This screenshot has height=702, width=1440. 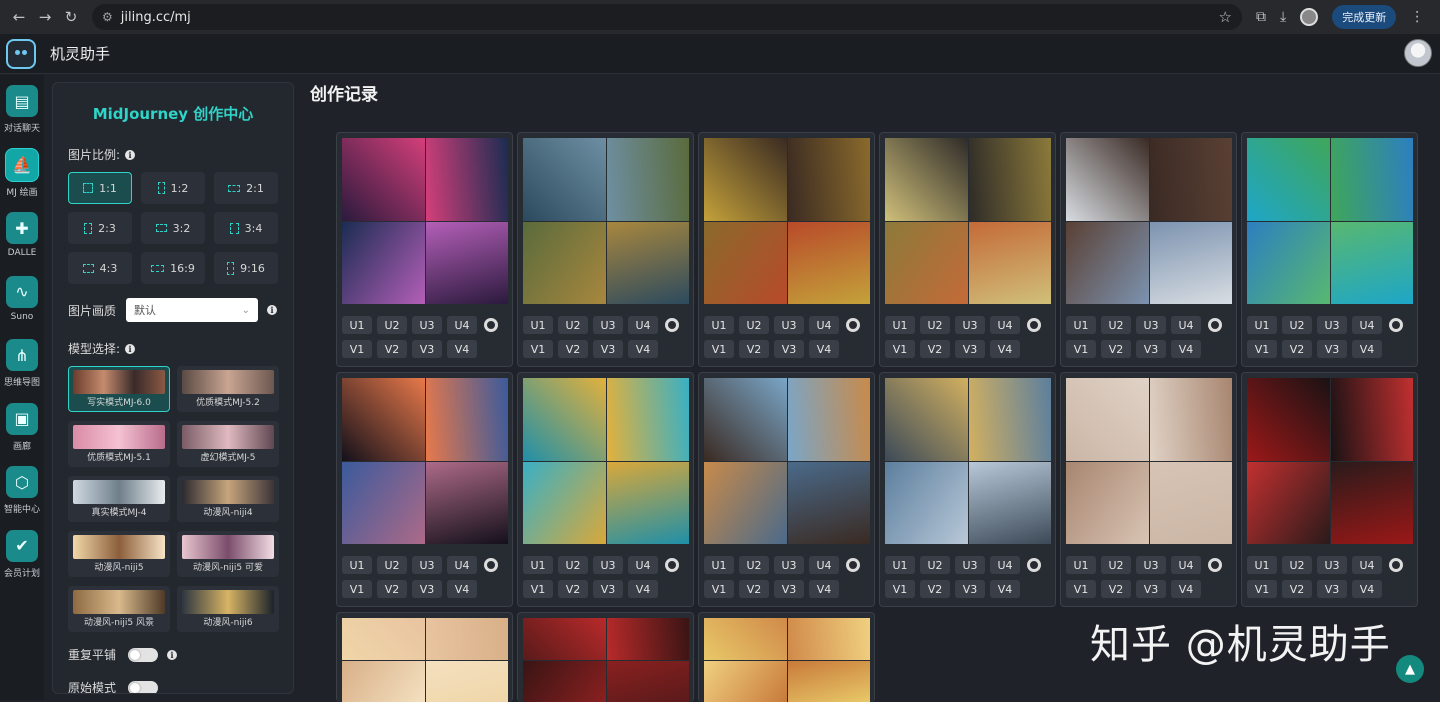 What do you see at coordinates (1261, 17) in the screenshot?
I see `extensions-icon: ⧉` at bounding box center [1261, 17].